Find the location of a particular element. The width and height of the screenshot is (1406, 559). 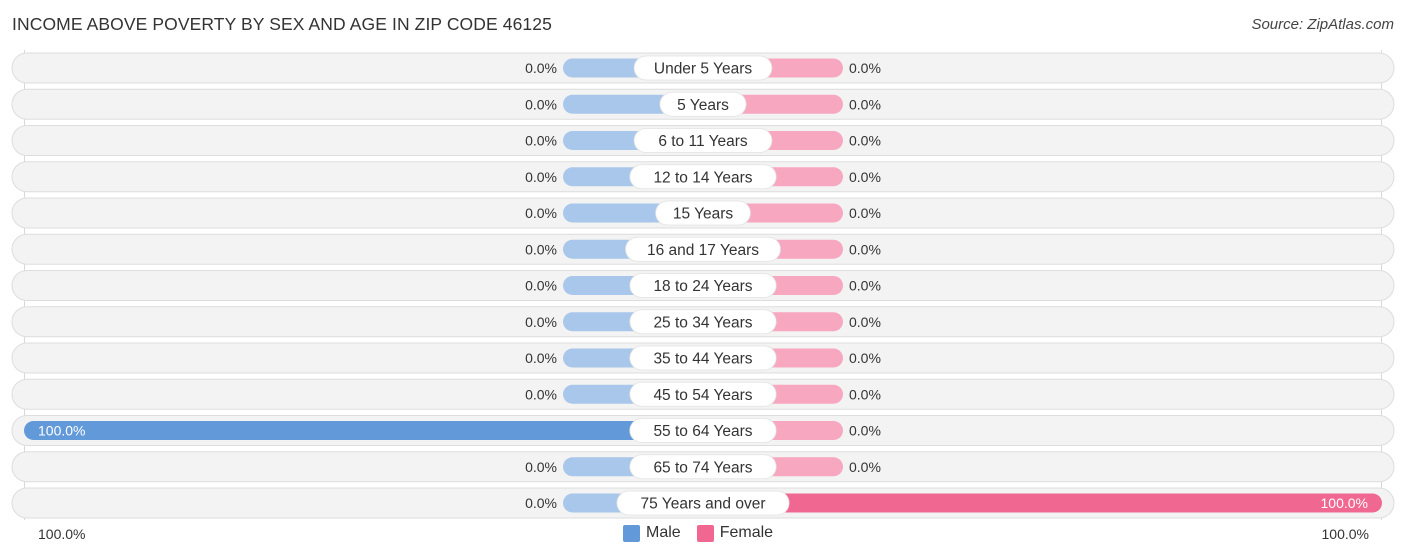

category-label: 25 to 34 Years is located at coordinates (702, 322).